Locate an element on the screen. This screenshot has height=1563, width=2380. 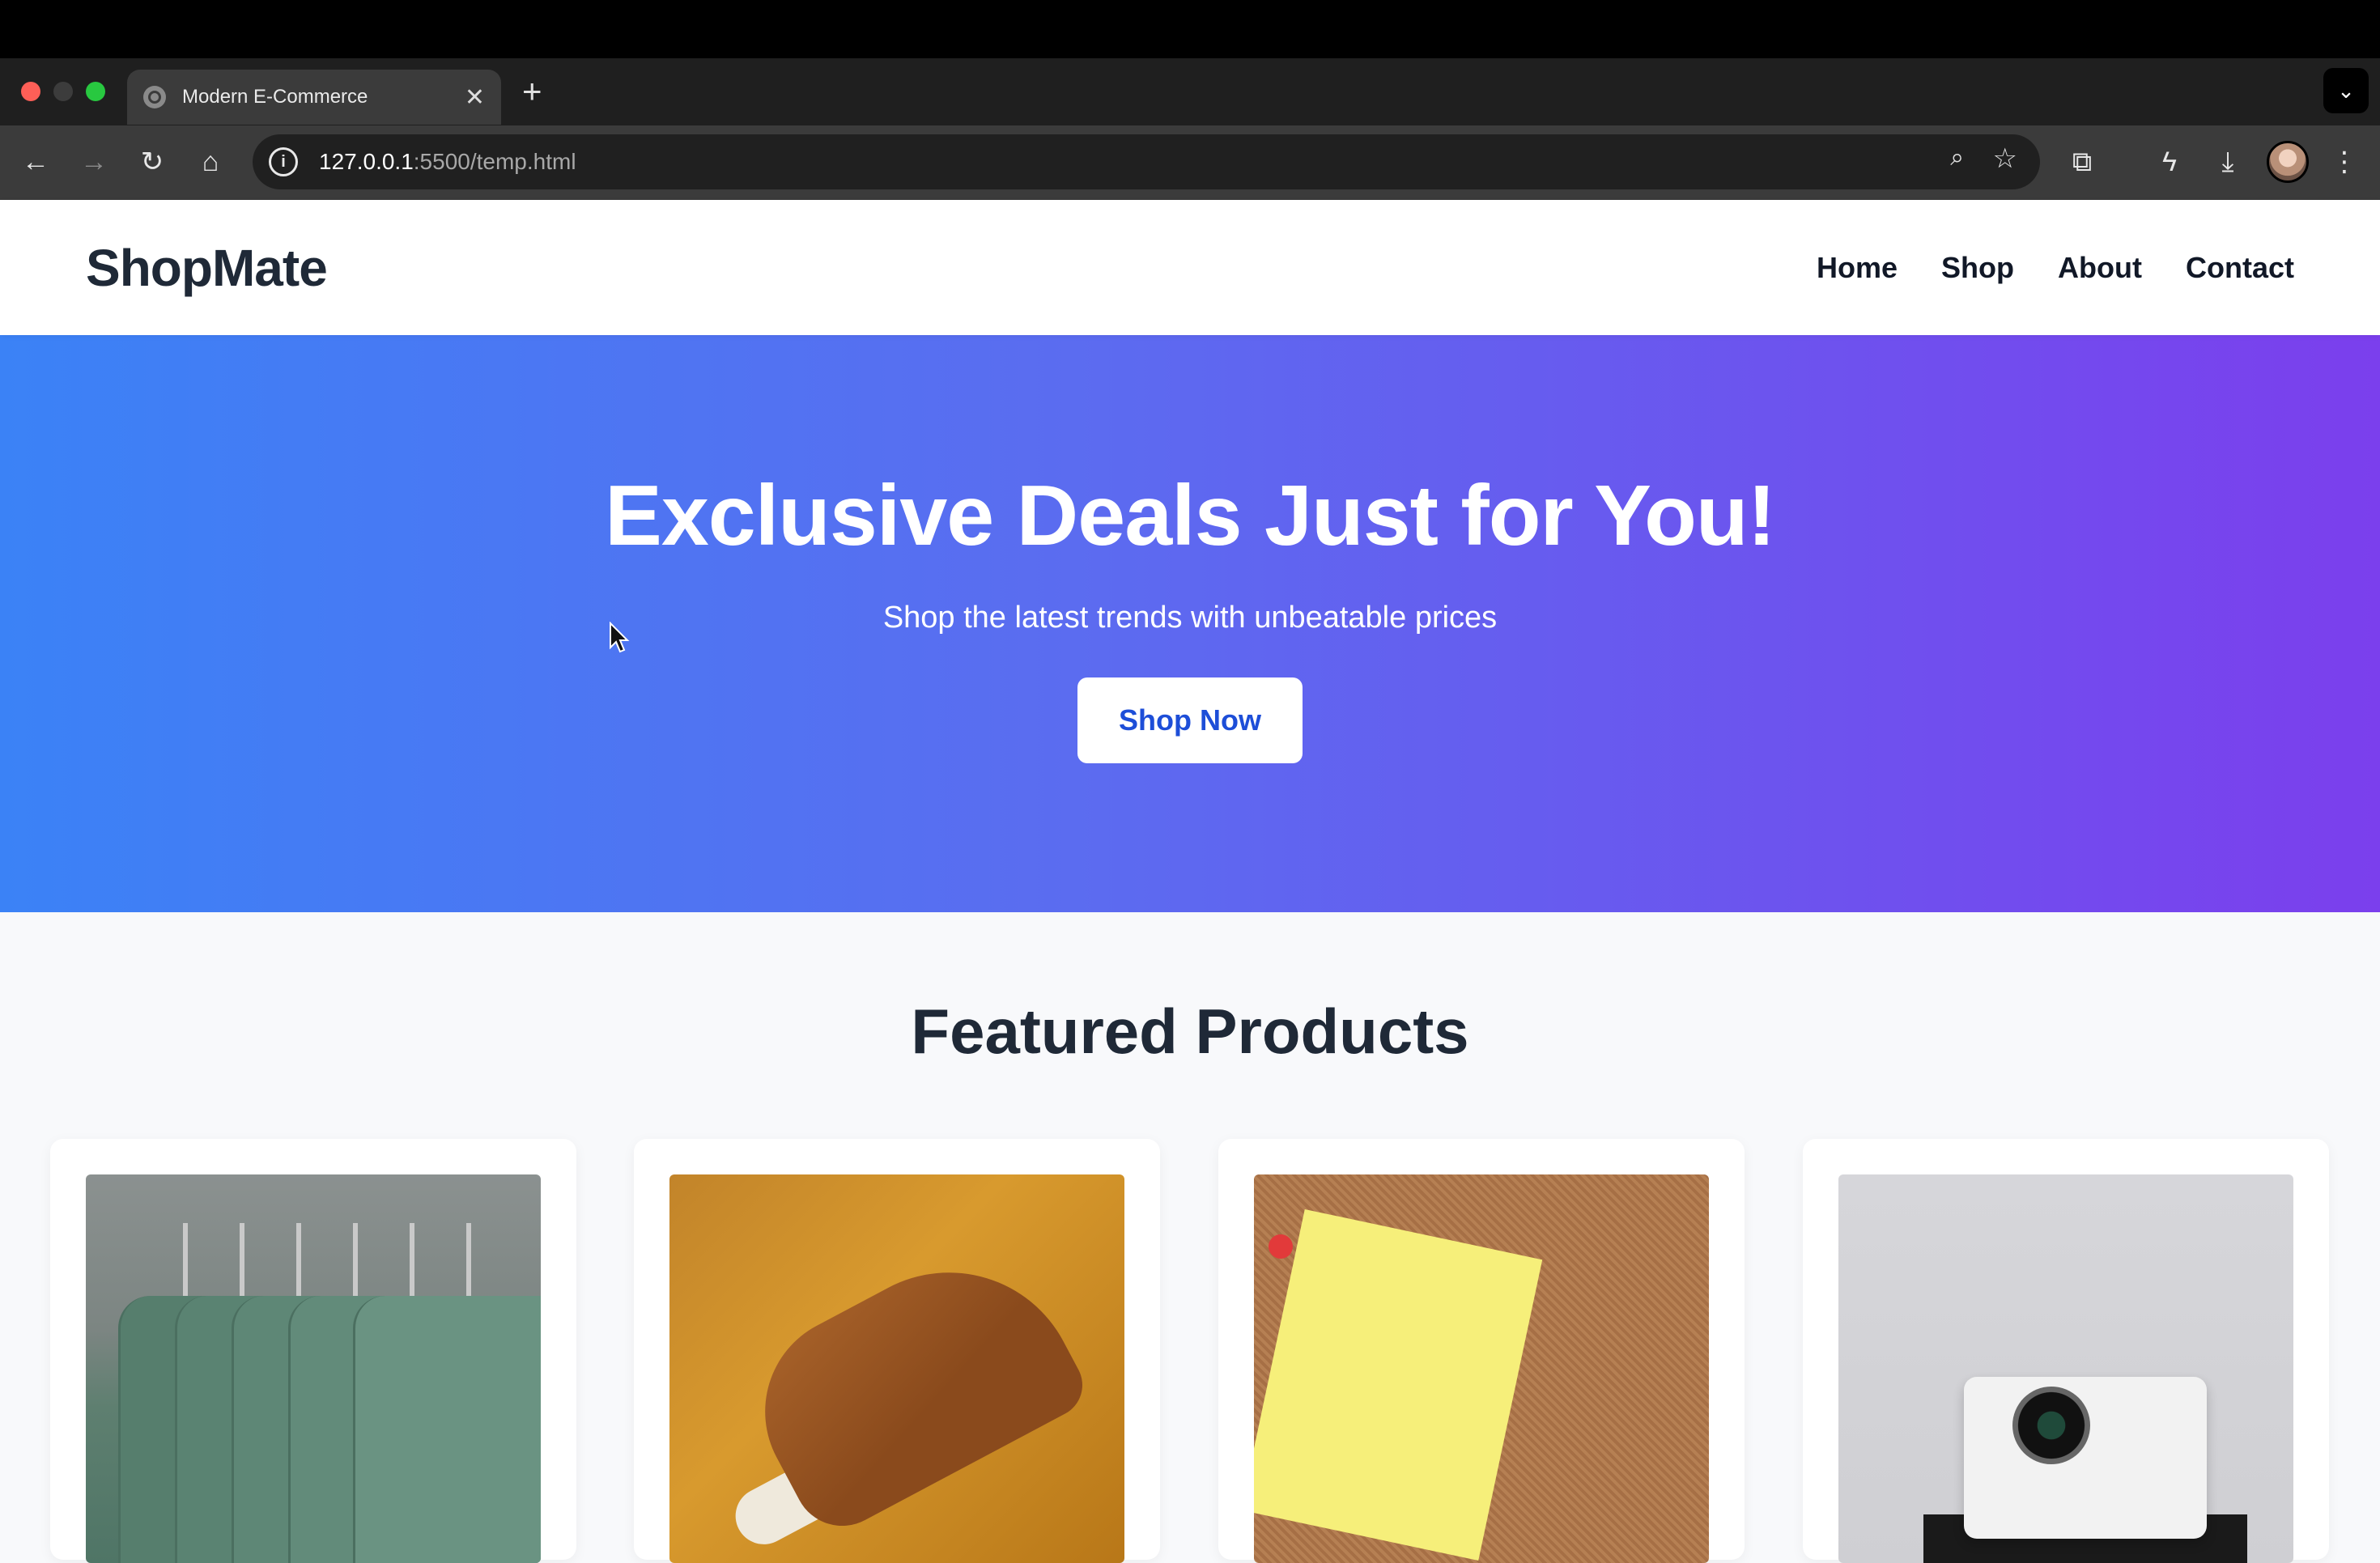
download-icon: ⤓ is located at coordinates (2227, 161).